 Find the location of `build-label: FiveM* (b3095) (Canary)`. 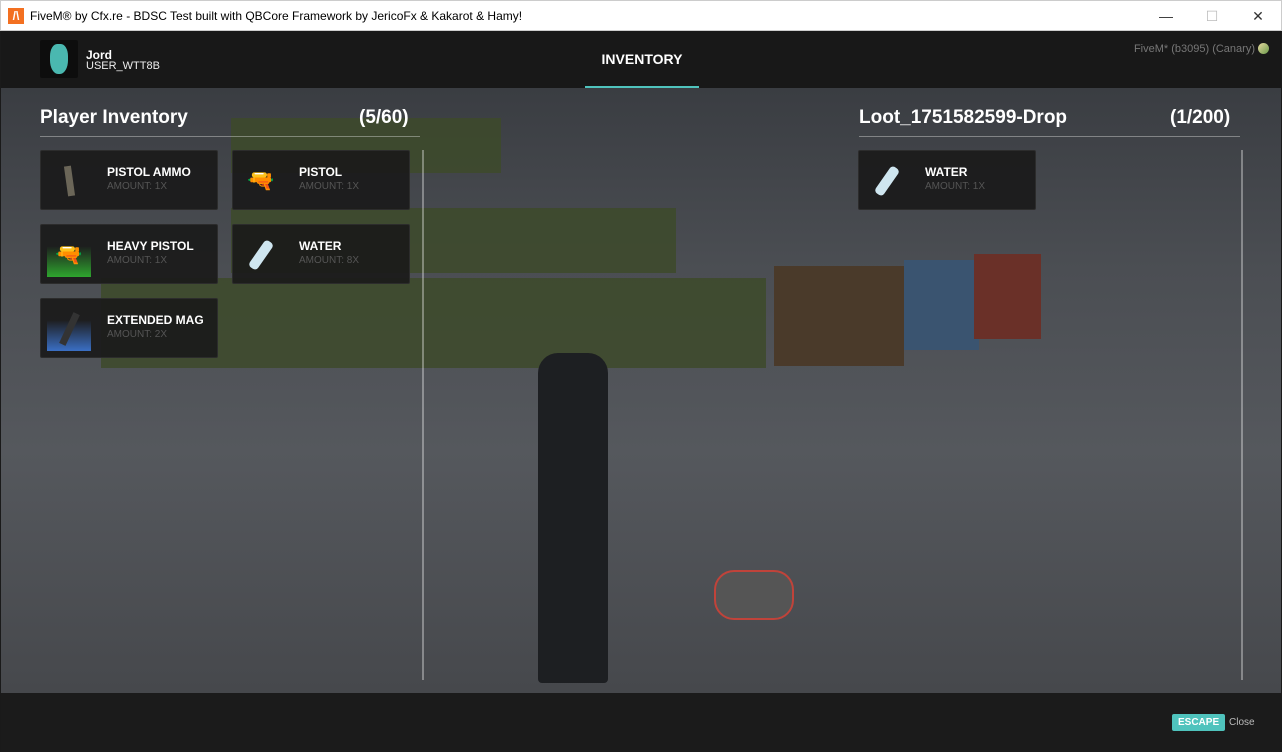

build-label: FiveM* (b3095) (Canary) is located at coordinates (1194, 49).